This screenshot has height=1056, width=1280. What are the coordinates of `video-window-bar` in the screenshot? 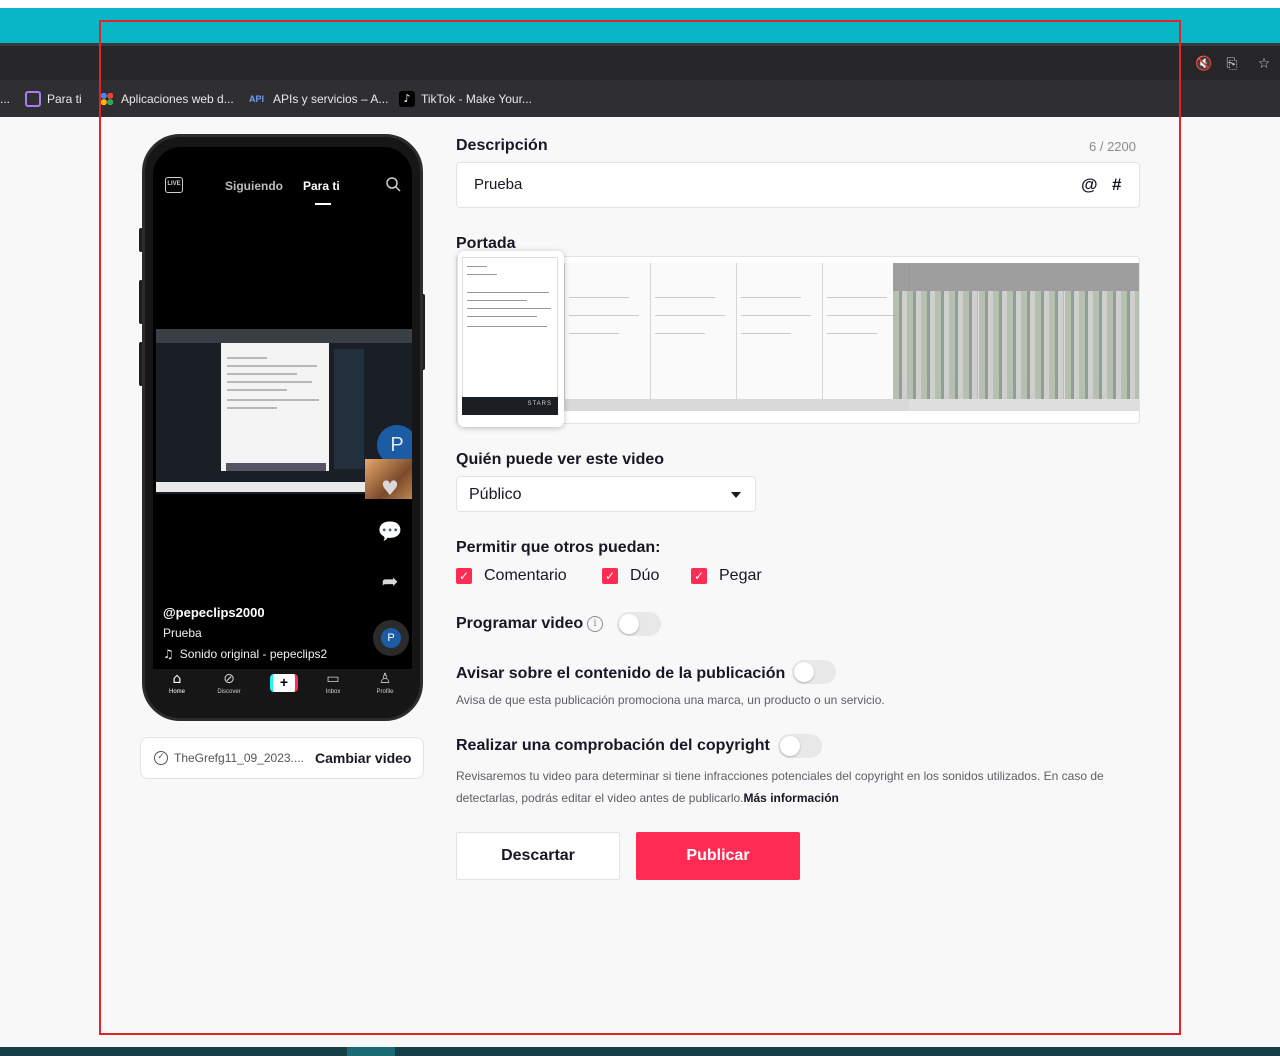 It's located at (284, 336).